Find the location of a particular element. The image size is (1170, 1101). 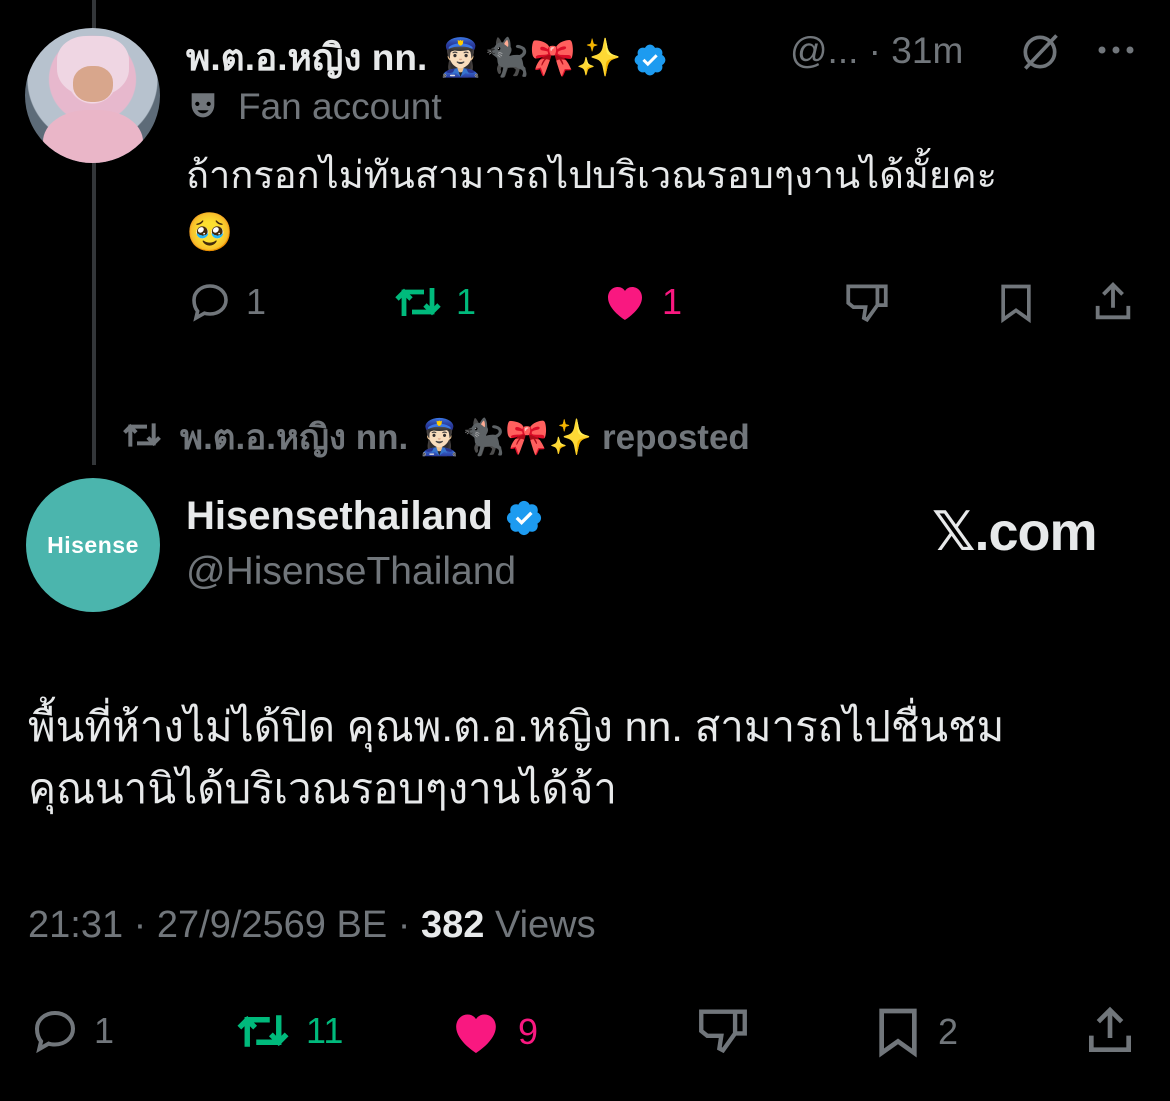

bookmark-button: 2 is located at coordinates (914, 1032).